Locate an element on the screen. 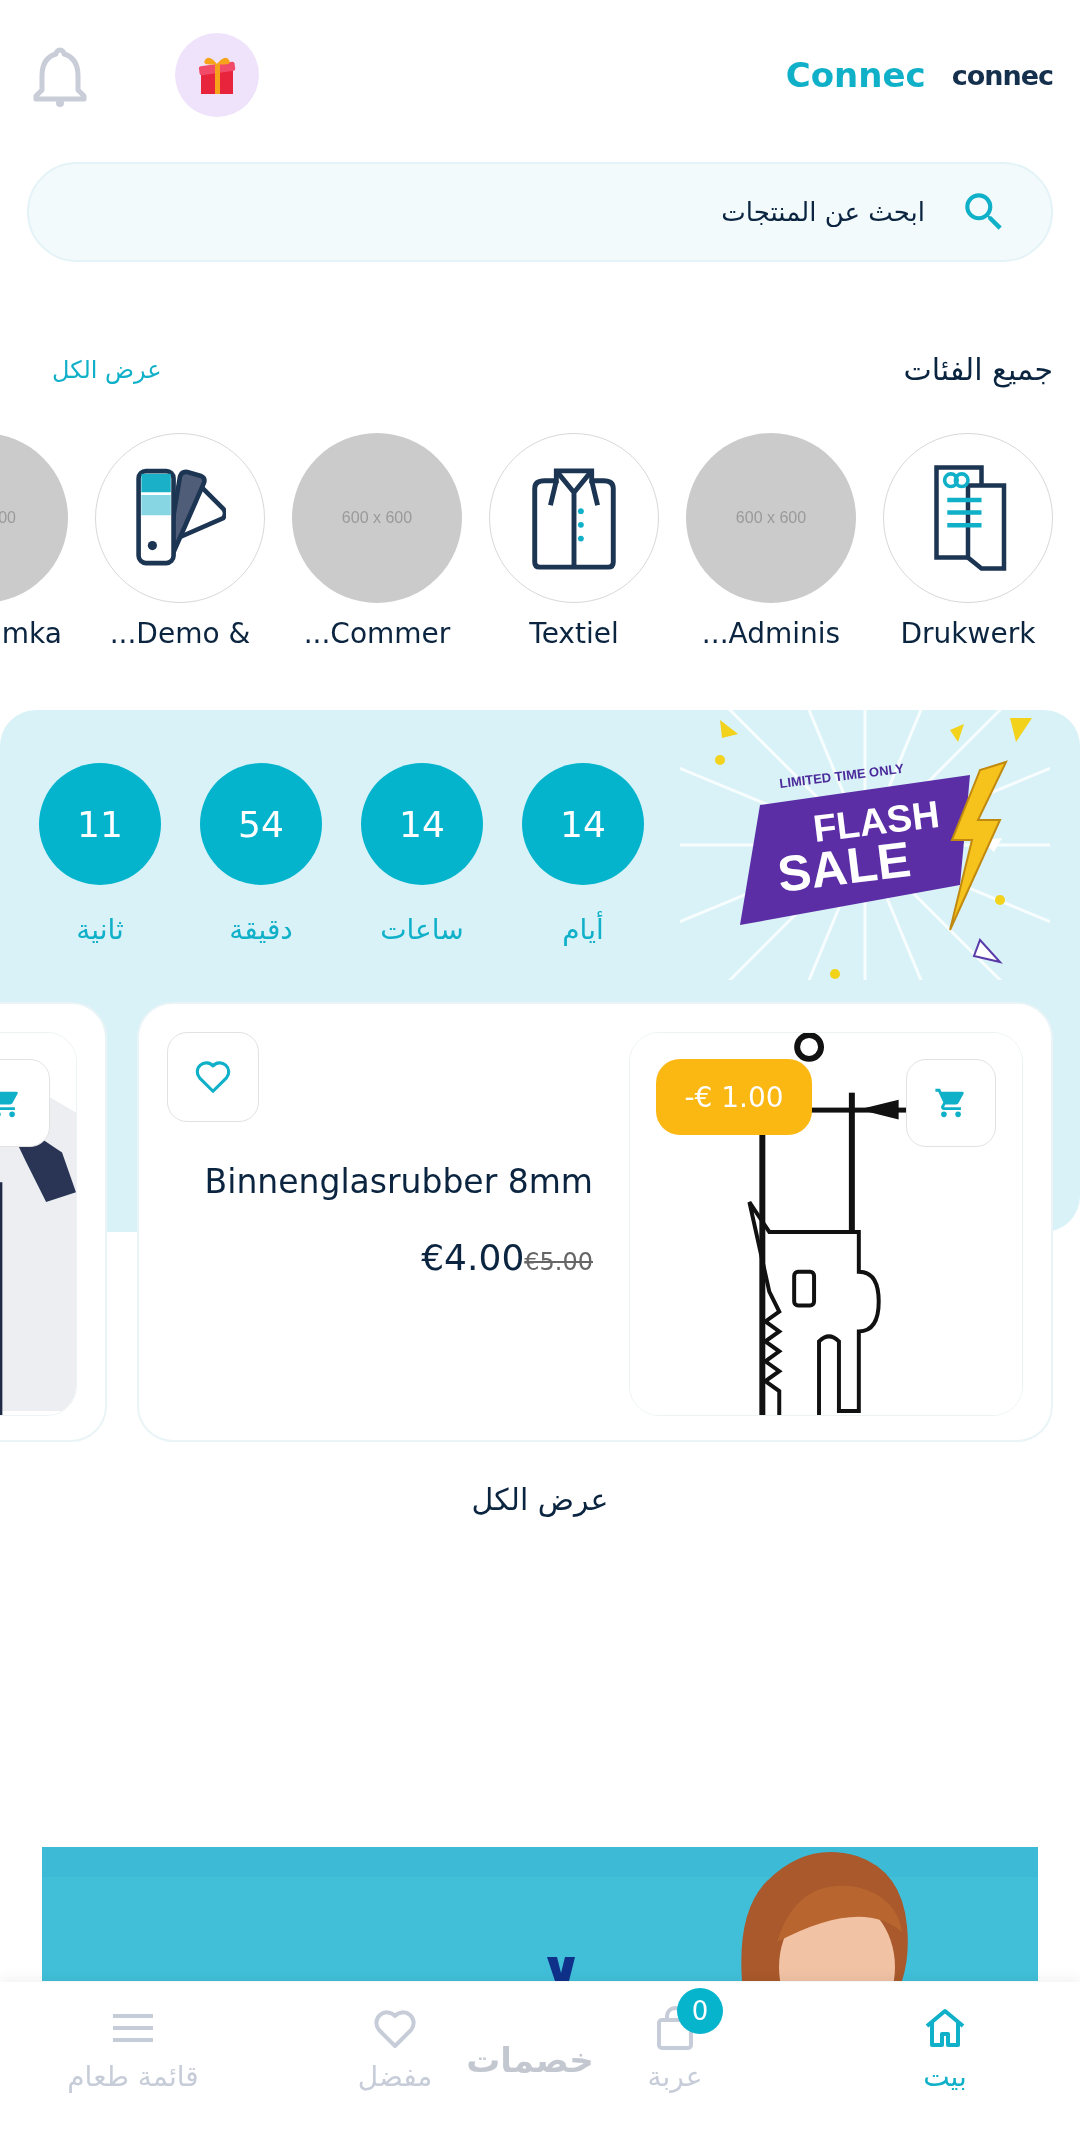  category-label: ...Adminis is located at coordinates (771, 633).